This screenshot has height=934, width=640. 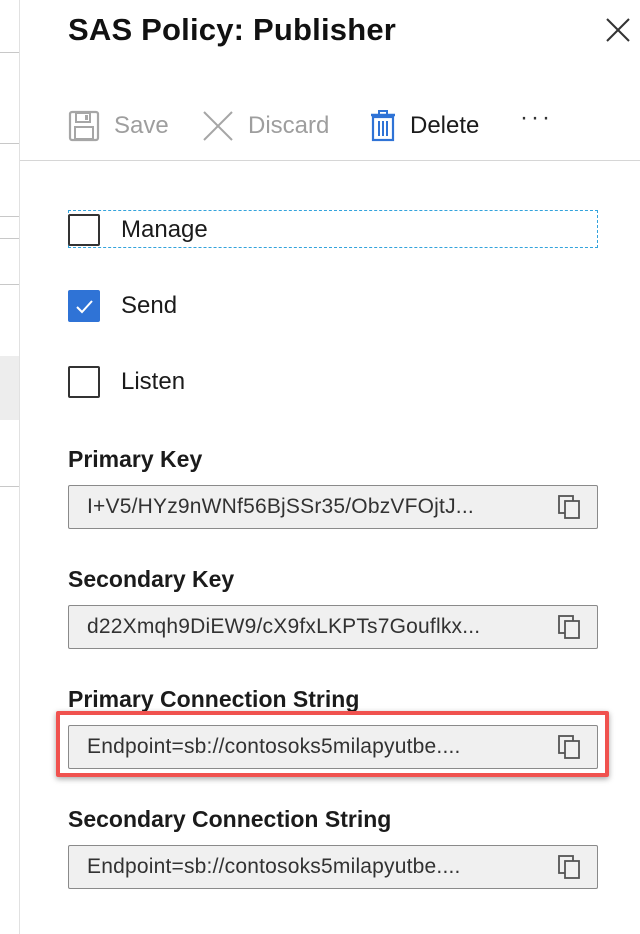 I want to click on discard-button: Discard, so click(x=265, y=126).